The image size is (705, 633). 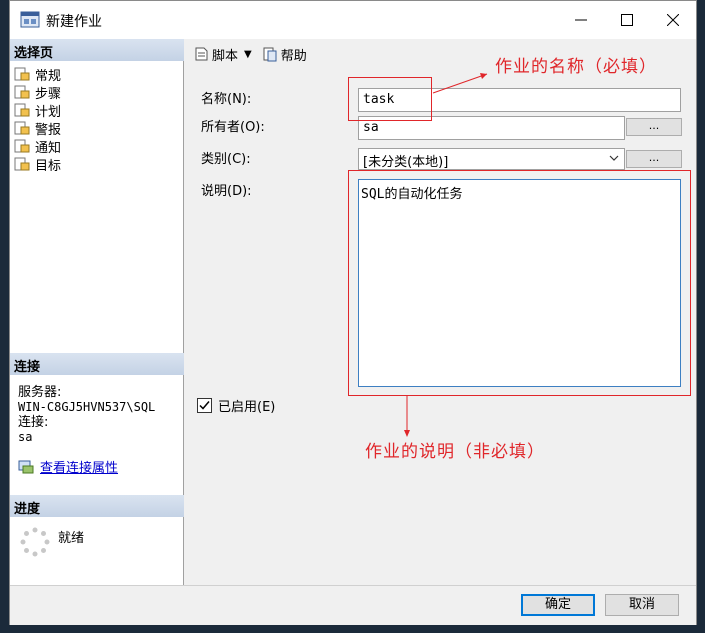 What do you see at coordinates (353, 605) in the screenshot?
I see `dialog-footer: 确定 取消` at bounding box center [353, 605].